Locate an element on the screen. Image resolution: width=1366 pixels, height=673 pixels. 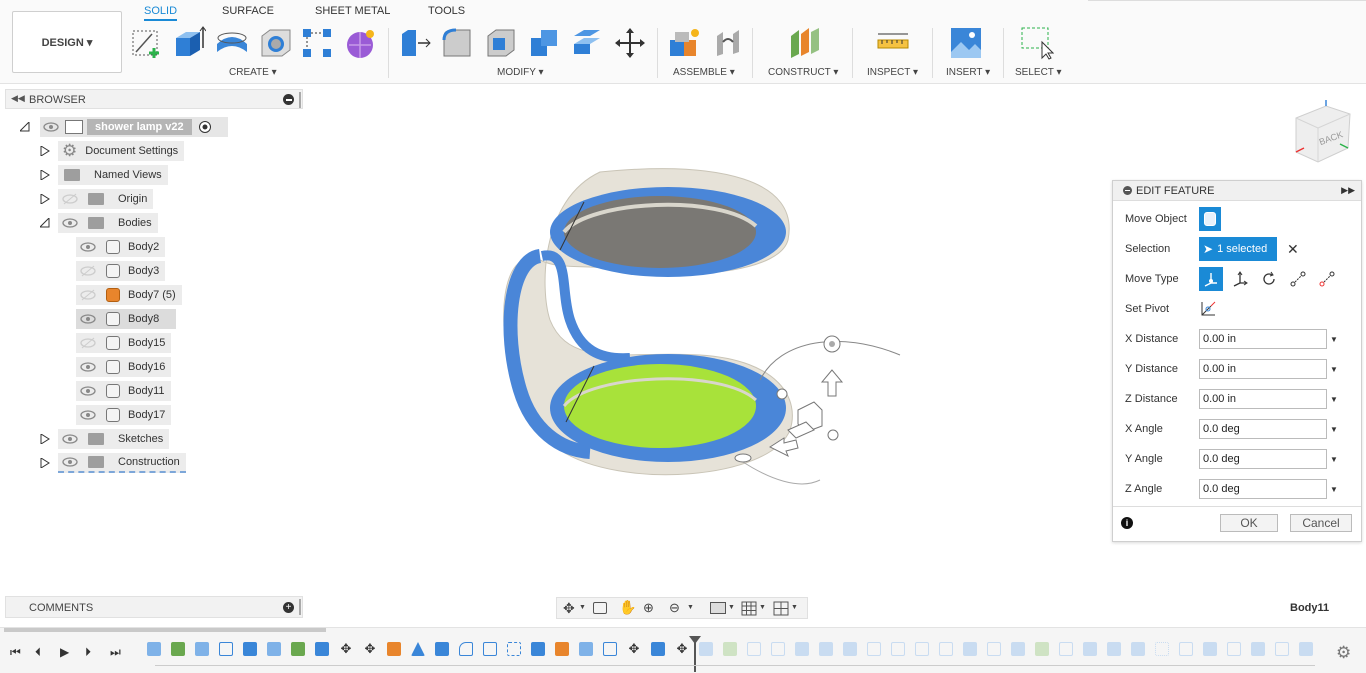
inspect-menu: INSPECT ▾ is located at coordinates (892, 72).